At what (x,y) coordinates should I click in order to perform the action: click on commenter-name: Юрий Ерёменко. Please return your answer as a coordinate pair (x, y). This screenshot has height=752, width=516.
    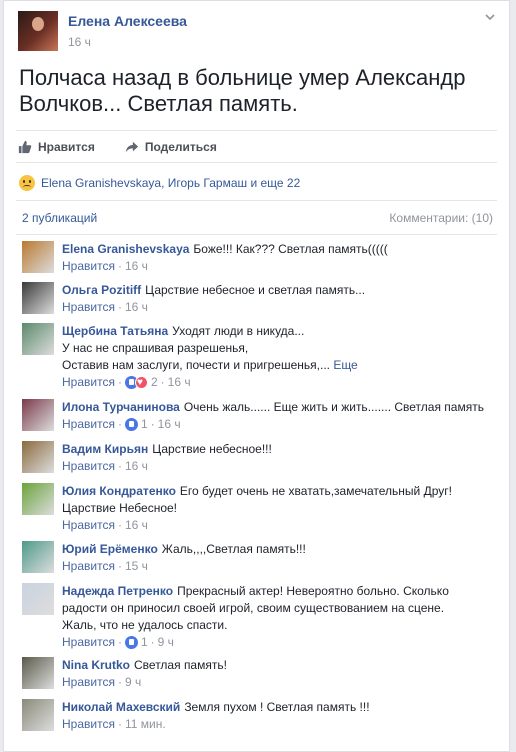
    Looking at the image, I should click on (110, 549).